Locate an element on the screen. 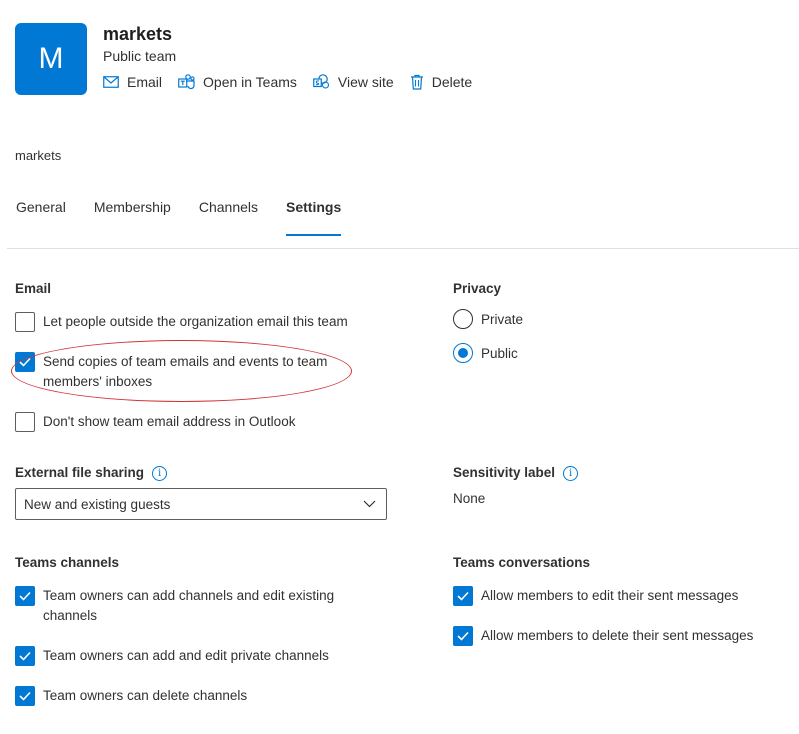 This screenshot has height=734, width=799. tab-general: General is located at coordinates (41, 212).